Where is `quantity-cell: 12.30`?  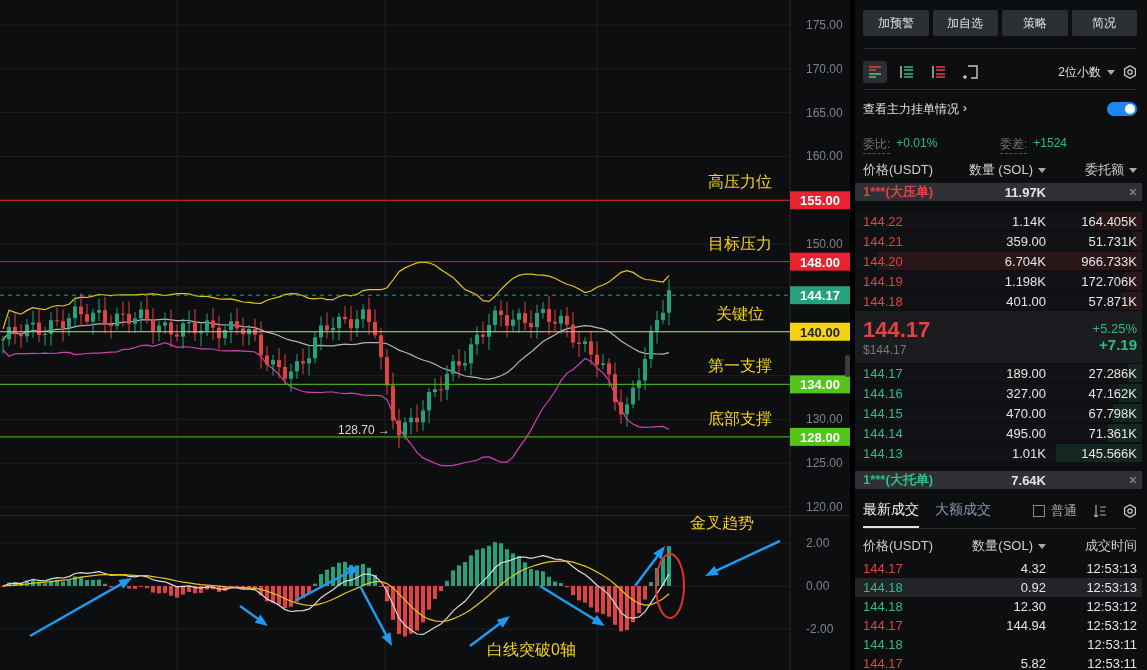
quantity-cell: 12.30 is located at coordinates (1029, 606).